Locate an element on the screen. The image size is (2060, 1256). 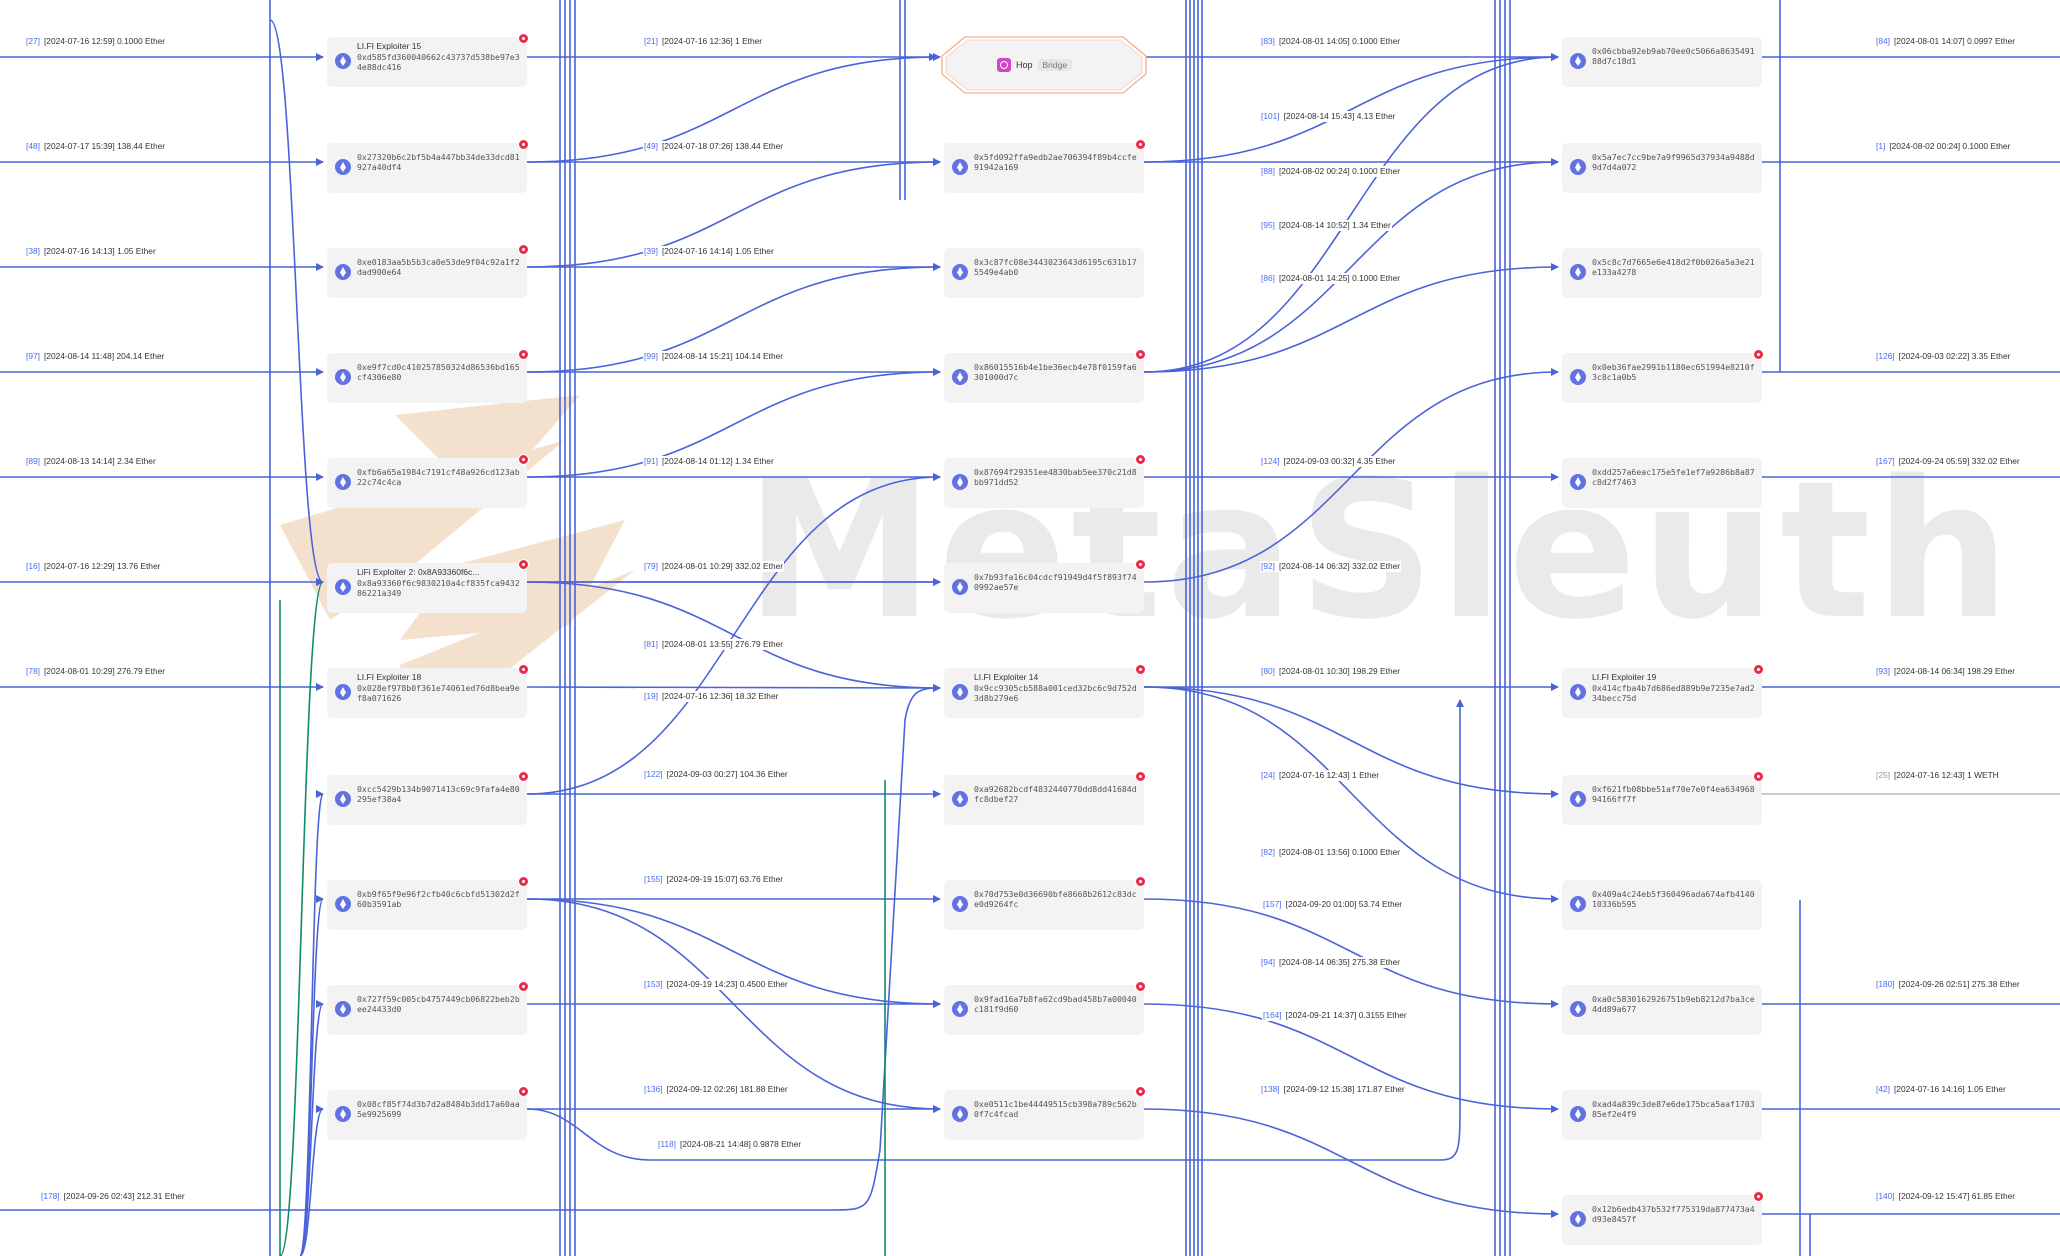
edge-label: [42] [2024-07-16 14:16] 1.05 Ether is located at coordinates (1941, 1089).